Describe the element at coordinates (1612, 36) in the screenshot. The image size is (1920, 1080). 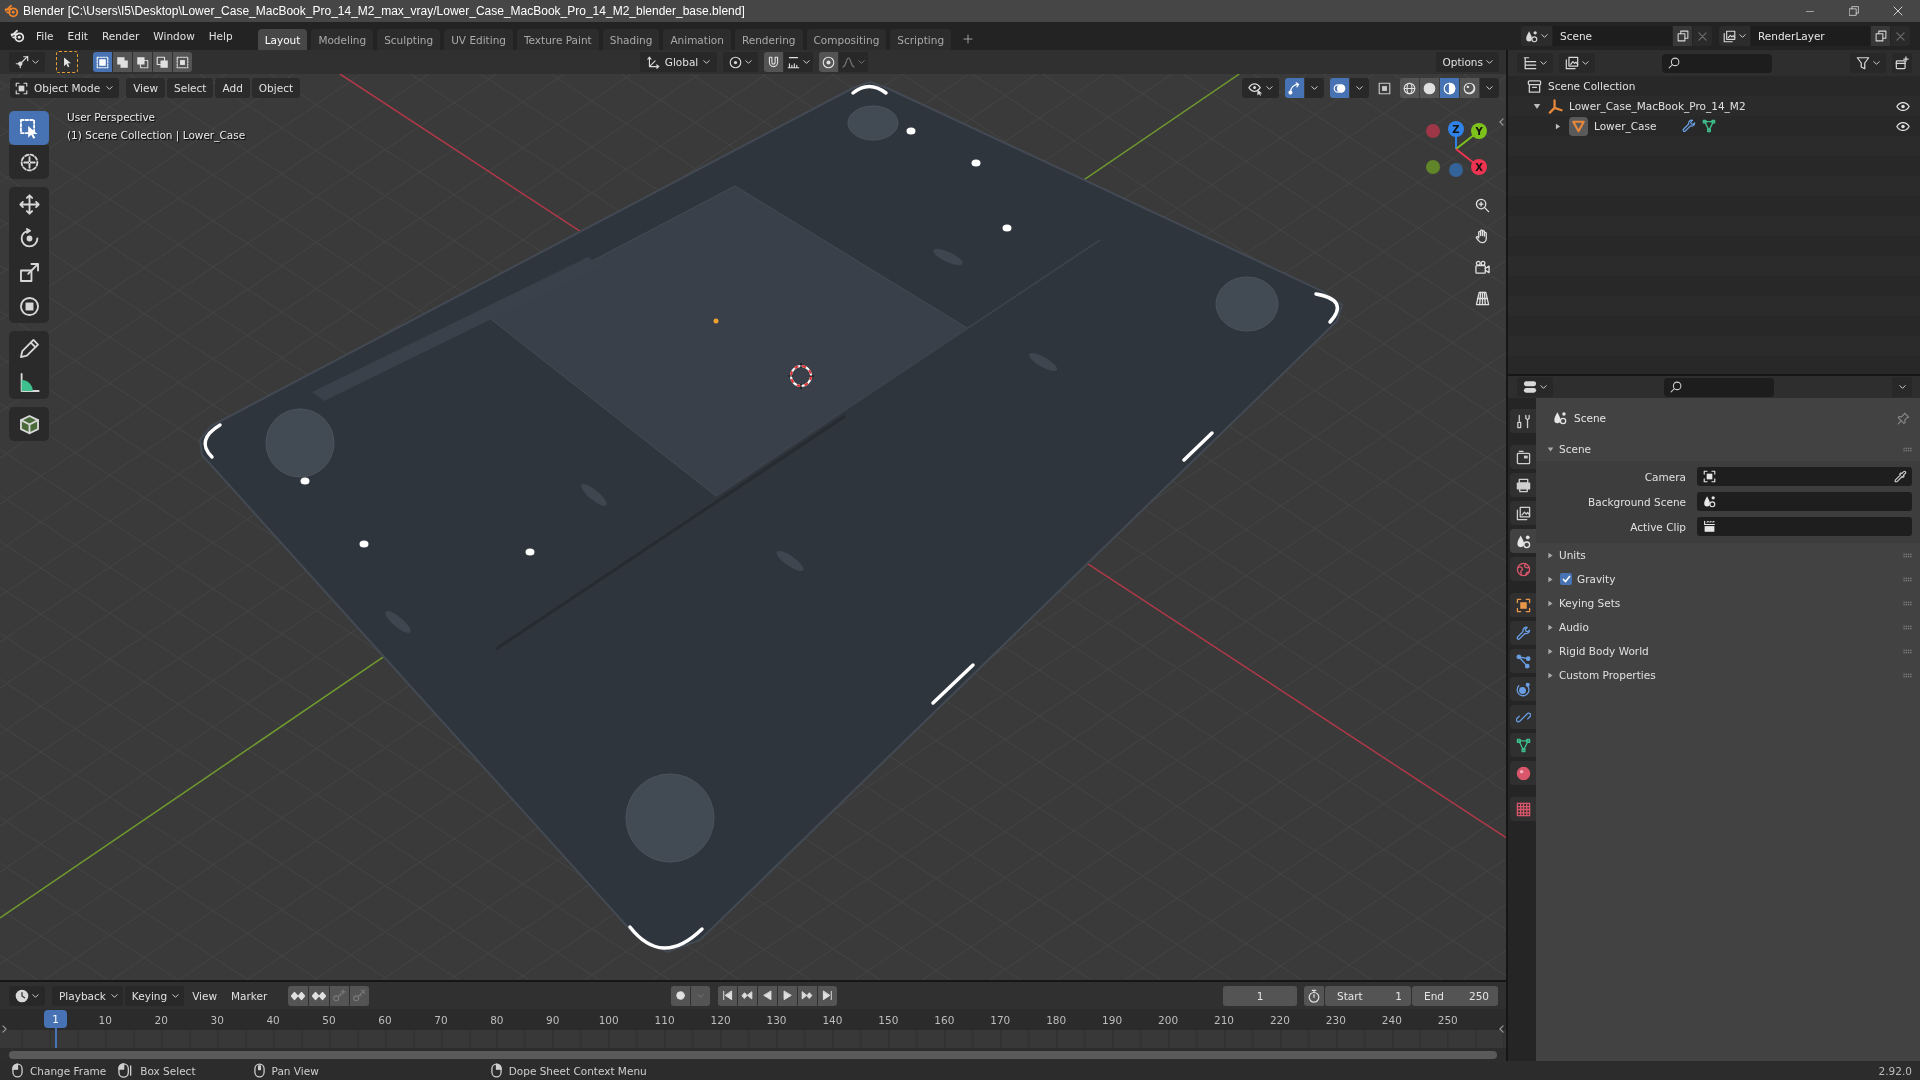
I see `scene-name-field: Scene` at that location.